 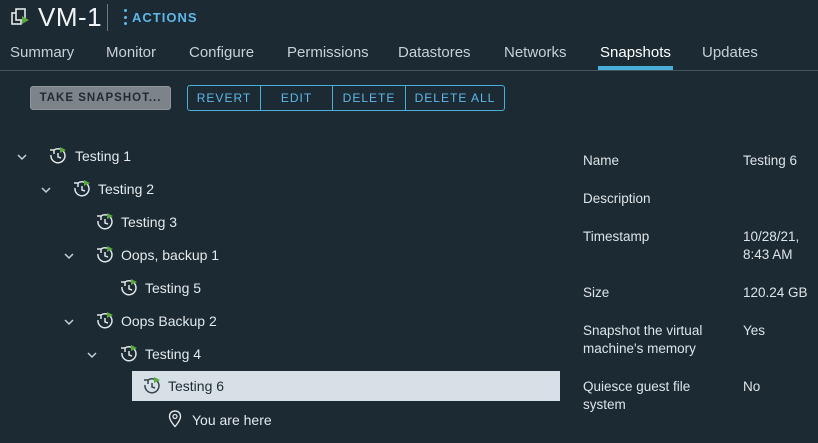 What do you see at coordinates (173, 354) in the screenshot?
I see `tree-item-label: Testing 4` at bounding box center [173, 354].